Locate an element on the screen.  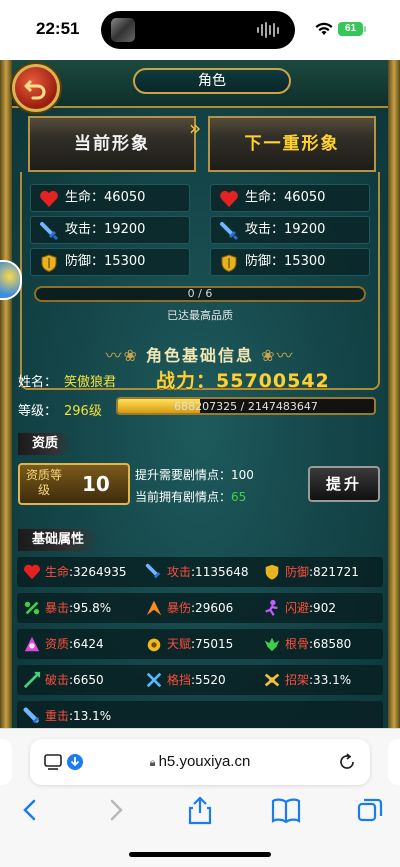
frame-right is located at coordinates (394, 394).